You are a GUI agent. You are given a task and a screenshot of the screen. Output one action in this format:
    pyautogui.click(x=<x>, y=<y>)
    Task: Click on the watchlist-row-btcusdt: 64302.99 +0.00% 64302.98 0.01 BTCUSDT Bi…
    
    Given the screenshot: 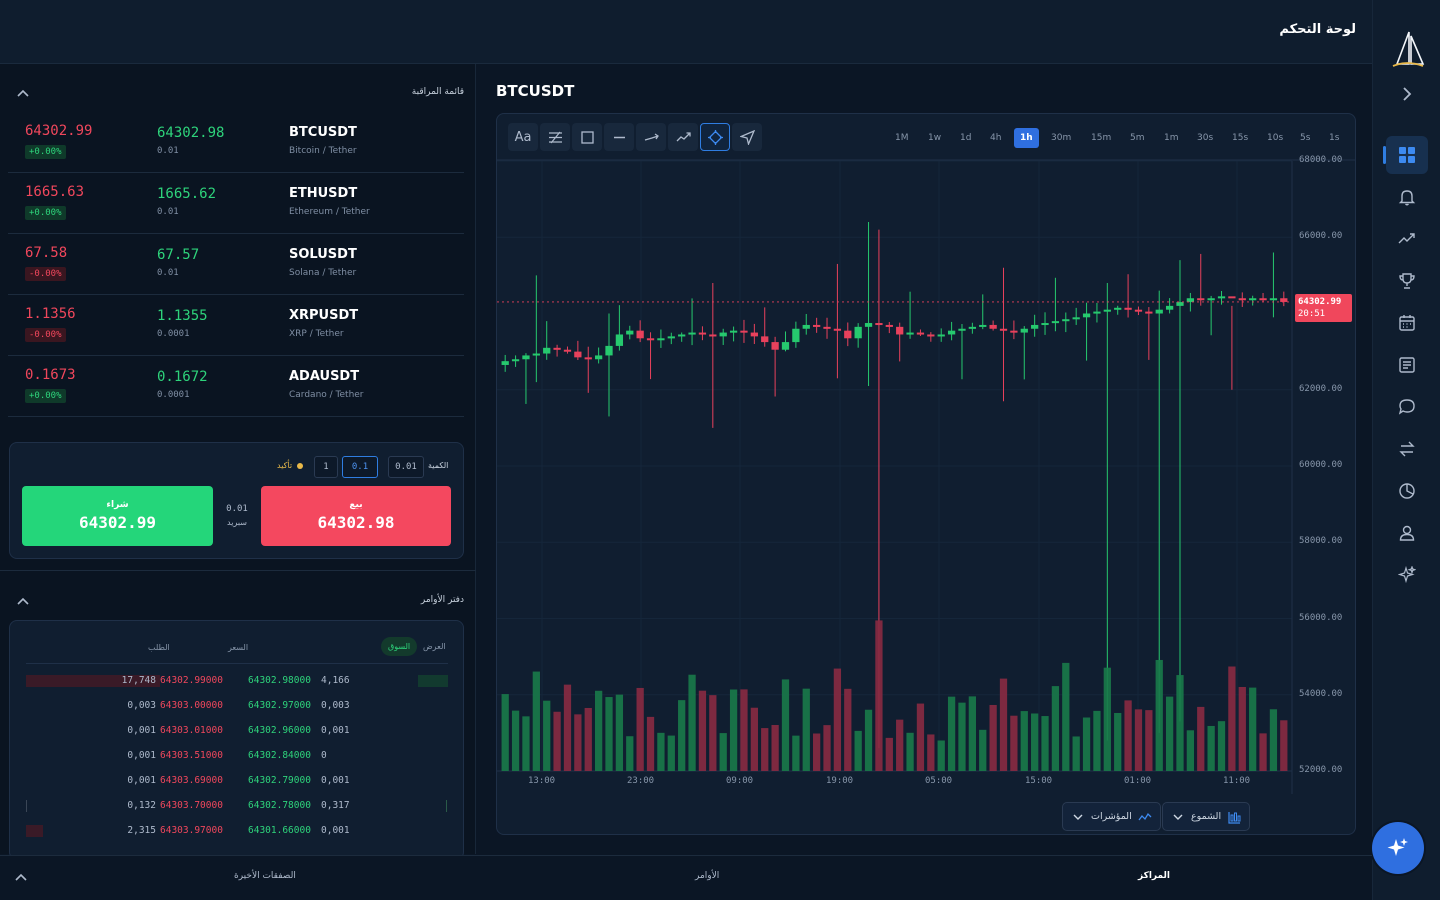 What is the action you would take?
    pyautogui.click(x=236, y=142)
    